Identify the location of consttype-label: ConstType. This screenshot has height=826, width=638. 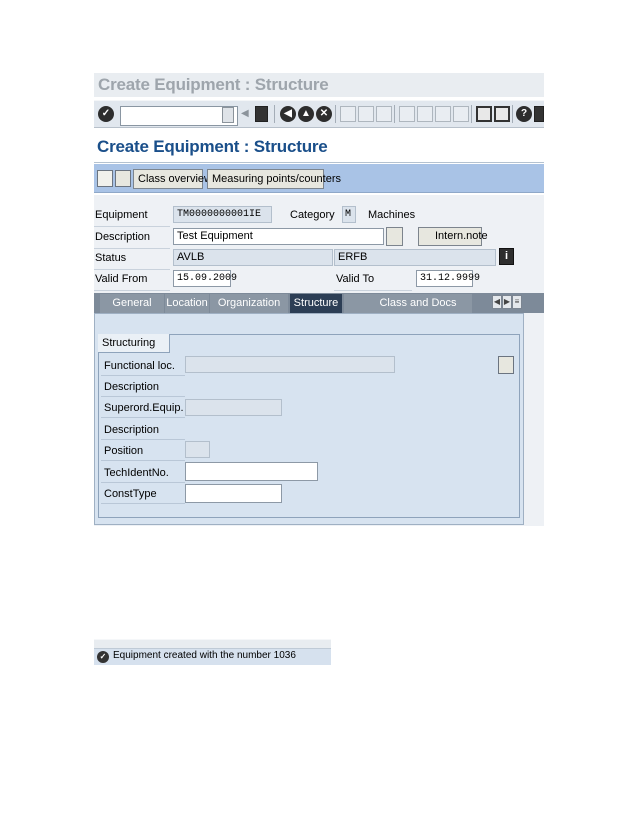
(143, 494).